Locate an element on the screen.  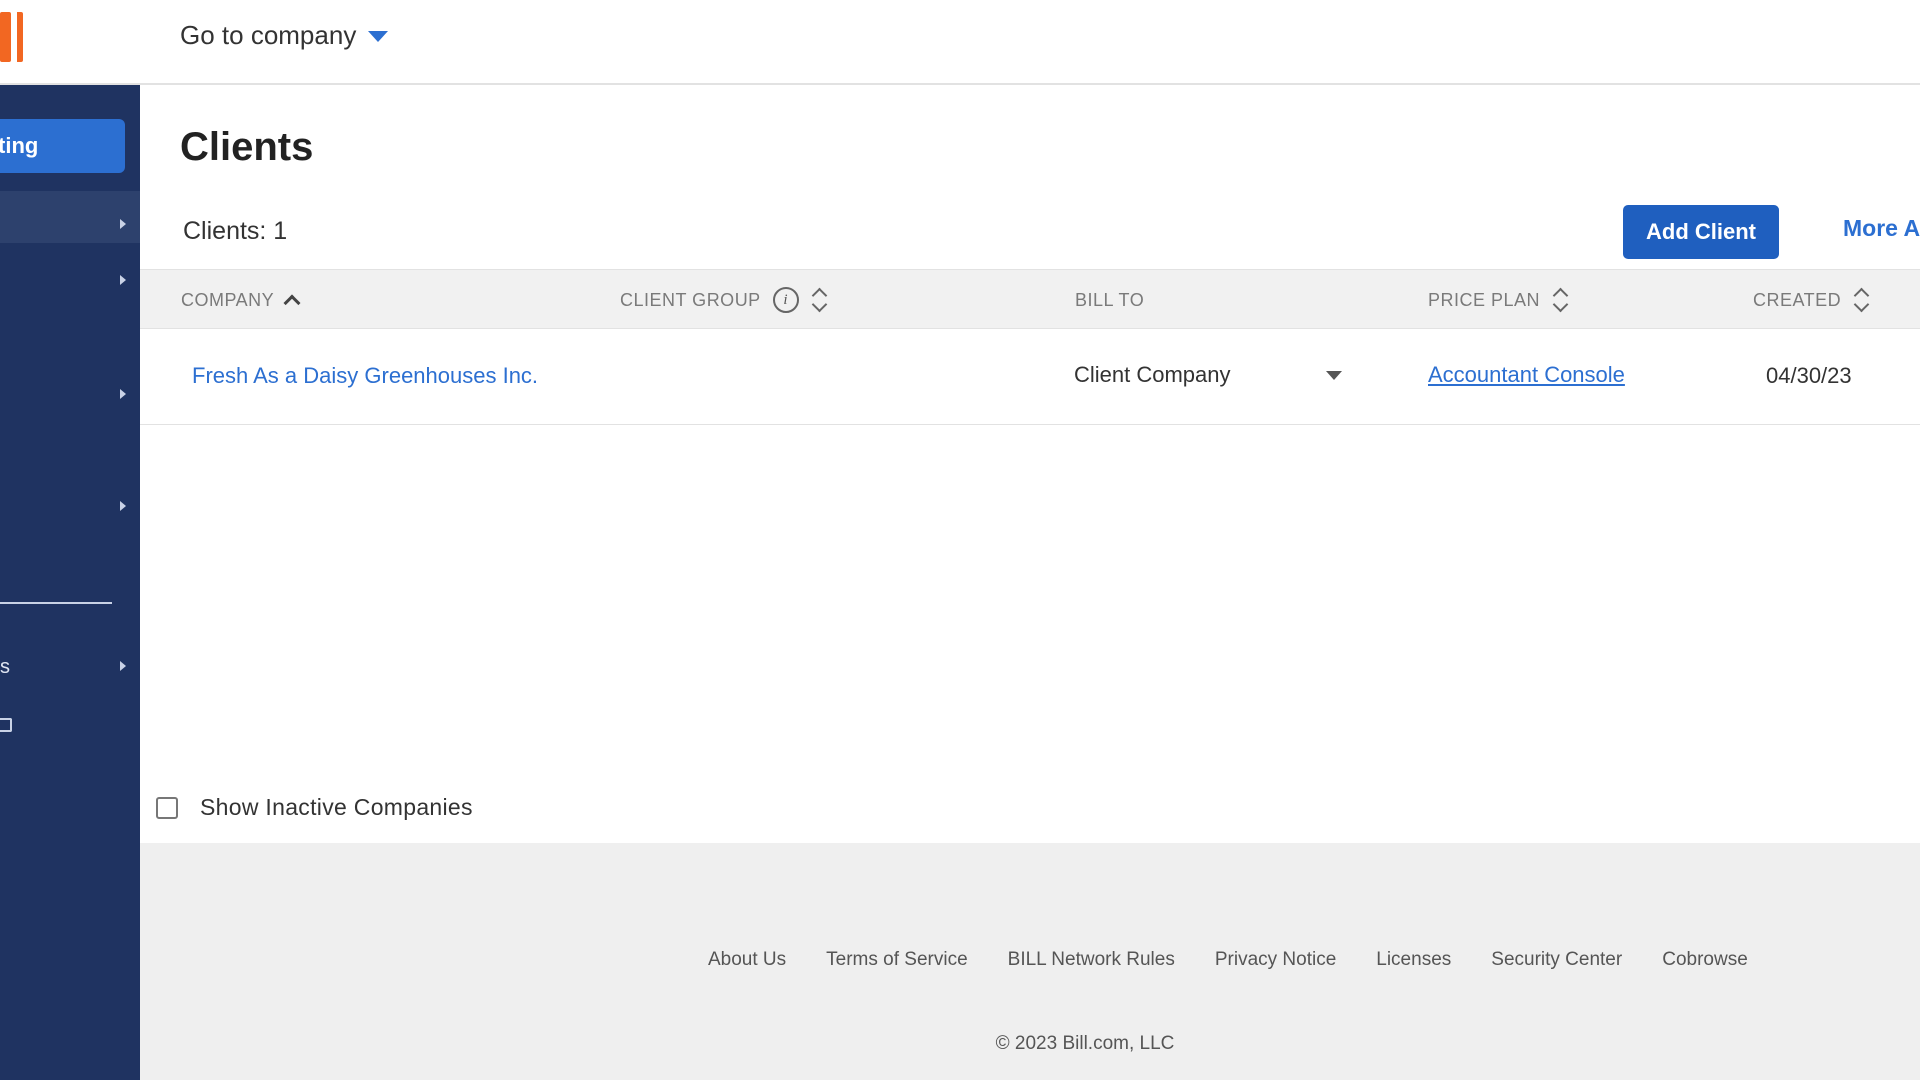
column-bill-to: BILL TO is located at coordinates (1109, 300).